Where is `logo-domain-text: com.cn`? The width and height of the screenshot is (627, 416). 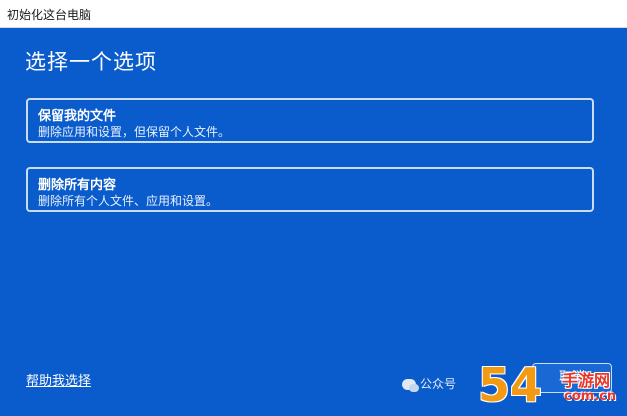
logo-domain-text: com.cn is located at coordinates (590, 396).